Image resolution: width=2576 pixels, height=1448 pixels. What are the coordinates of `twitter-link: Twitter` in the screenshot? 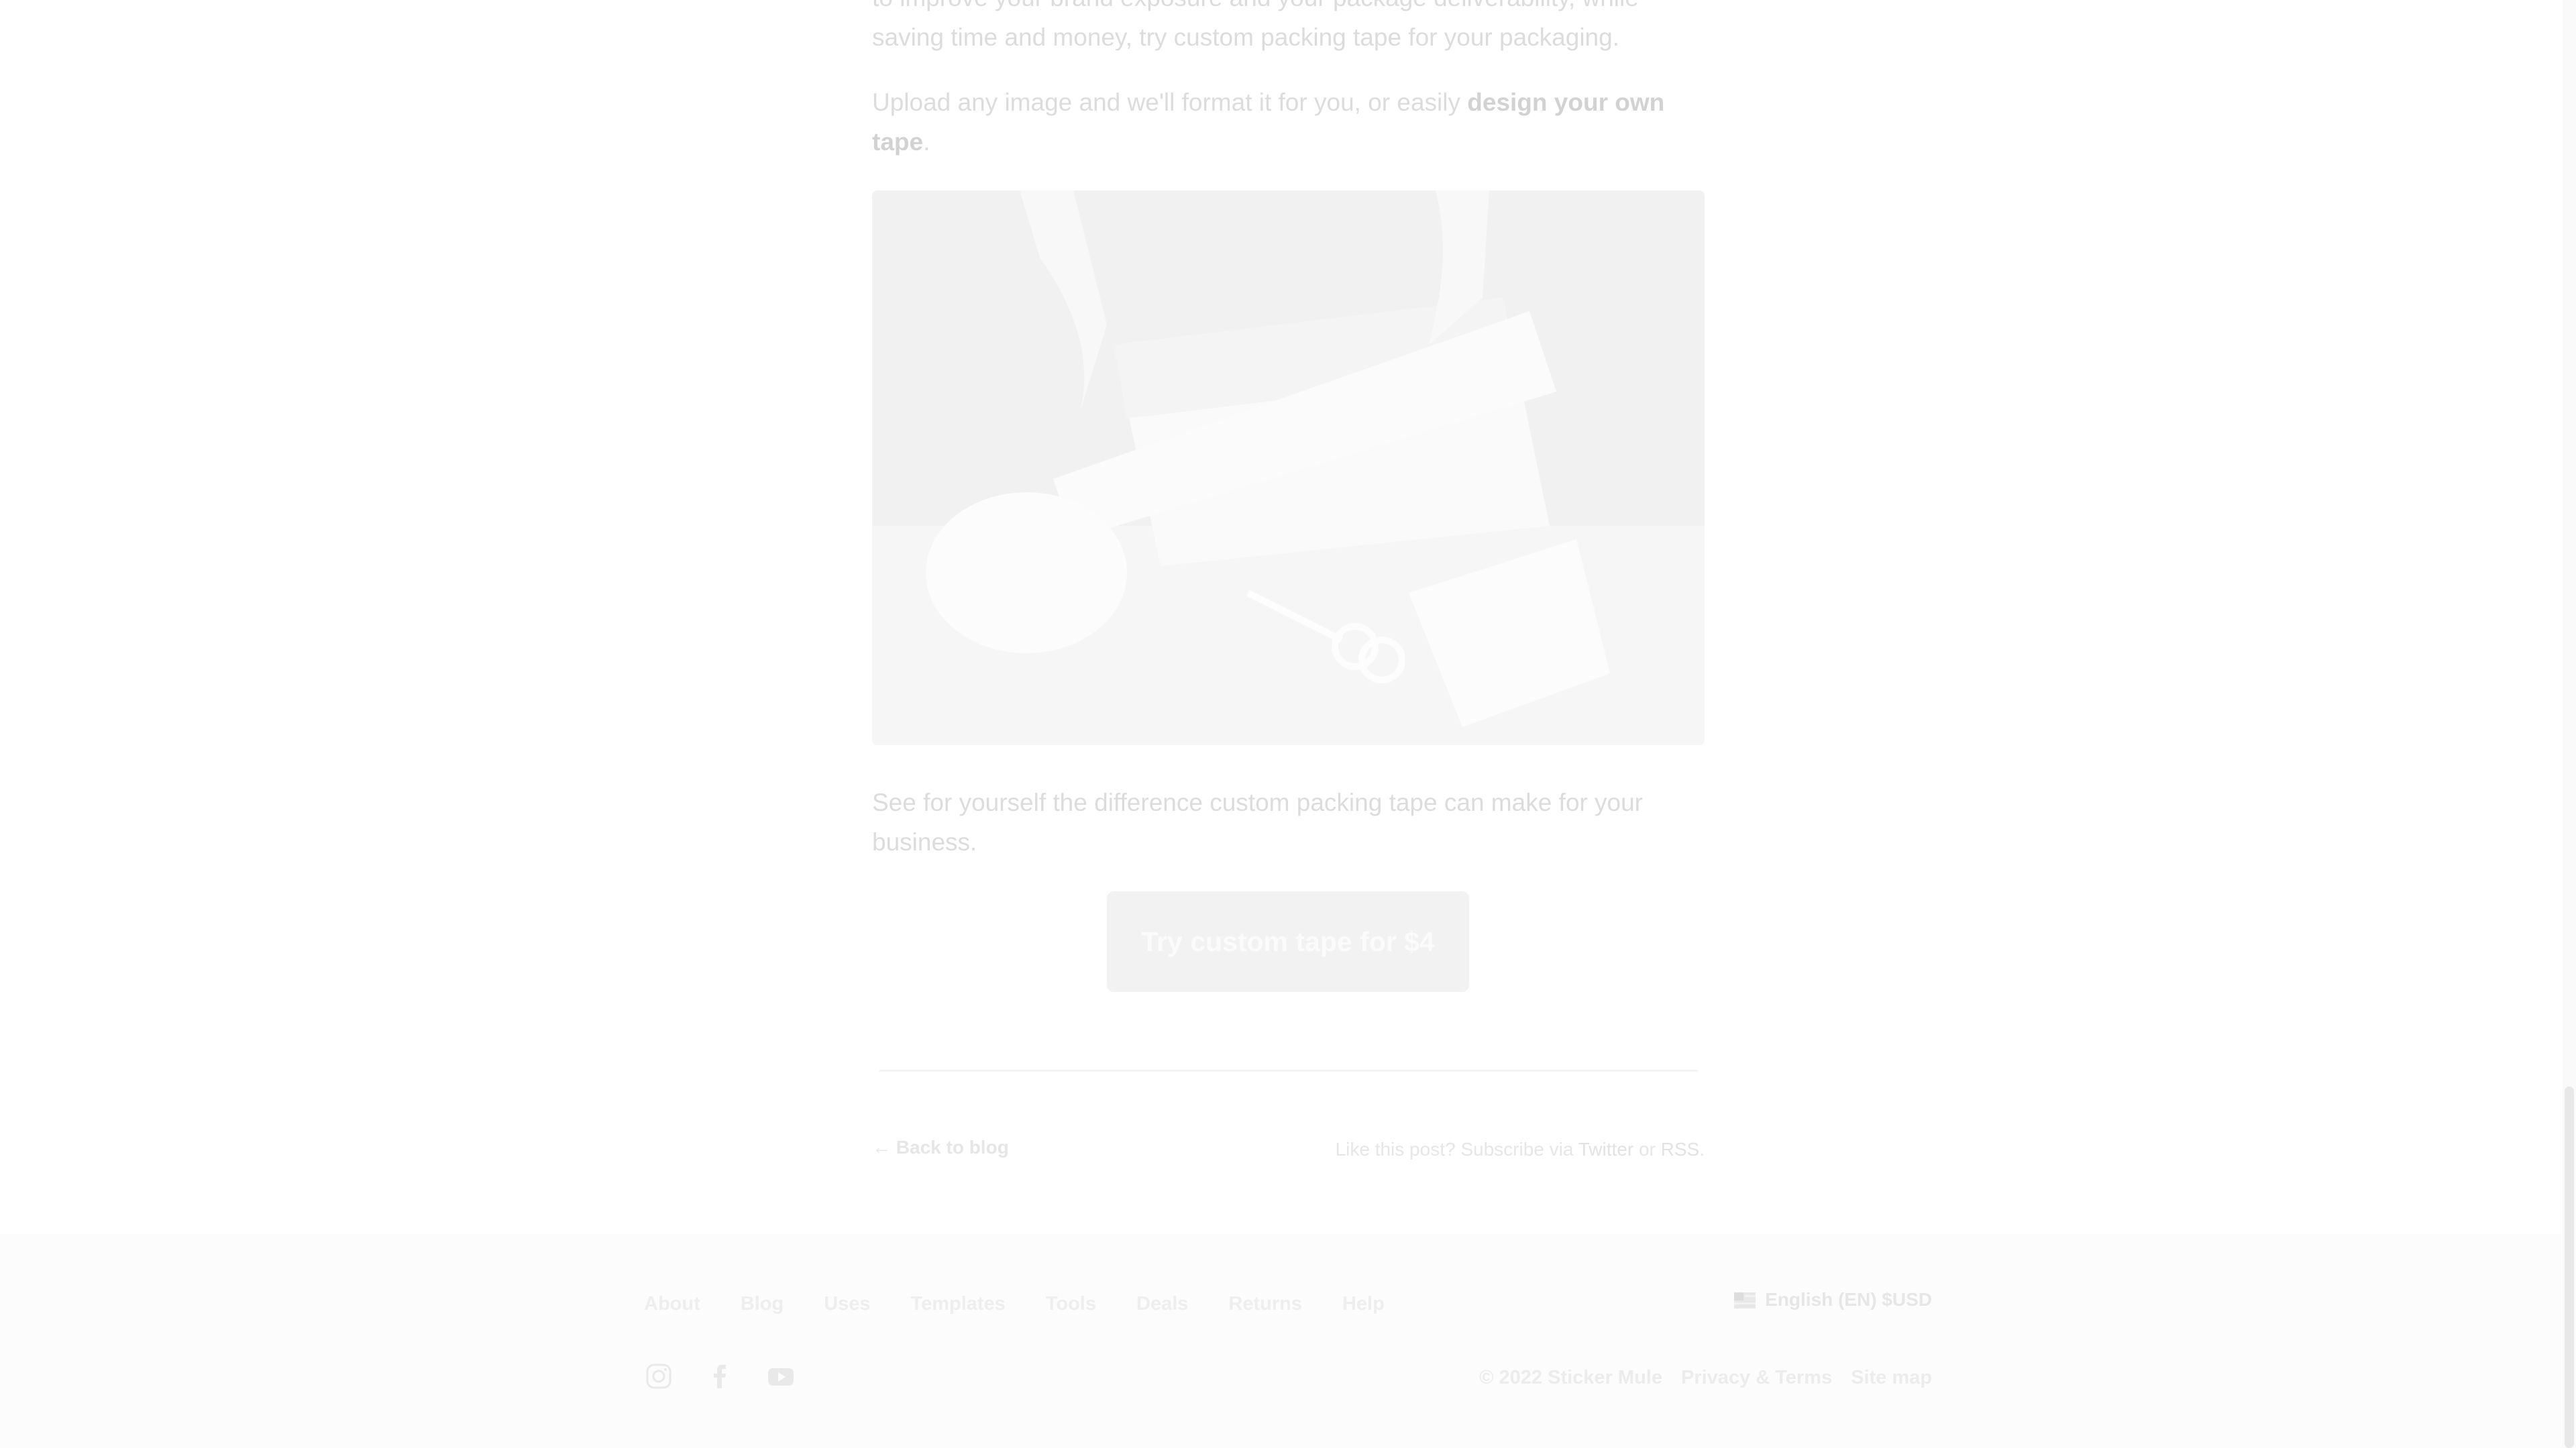 It's located at (1605, 1149).